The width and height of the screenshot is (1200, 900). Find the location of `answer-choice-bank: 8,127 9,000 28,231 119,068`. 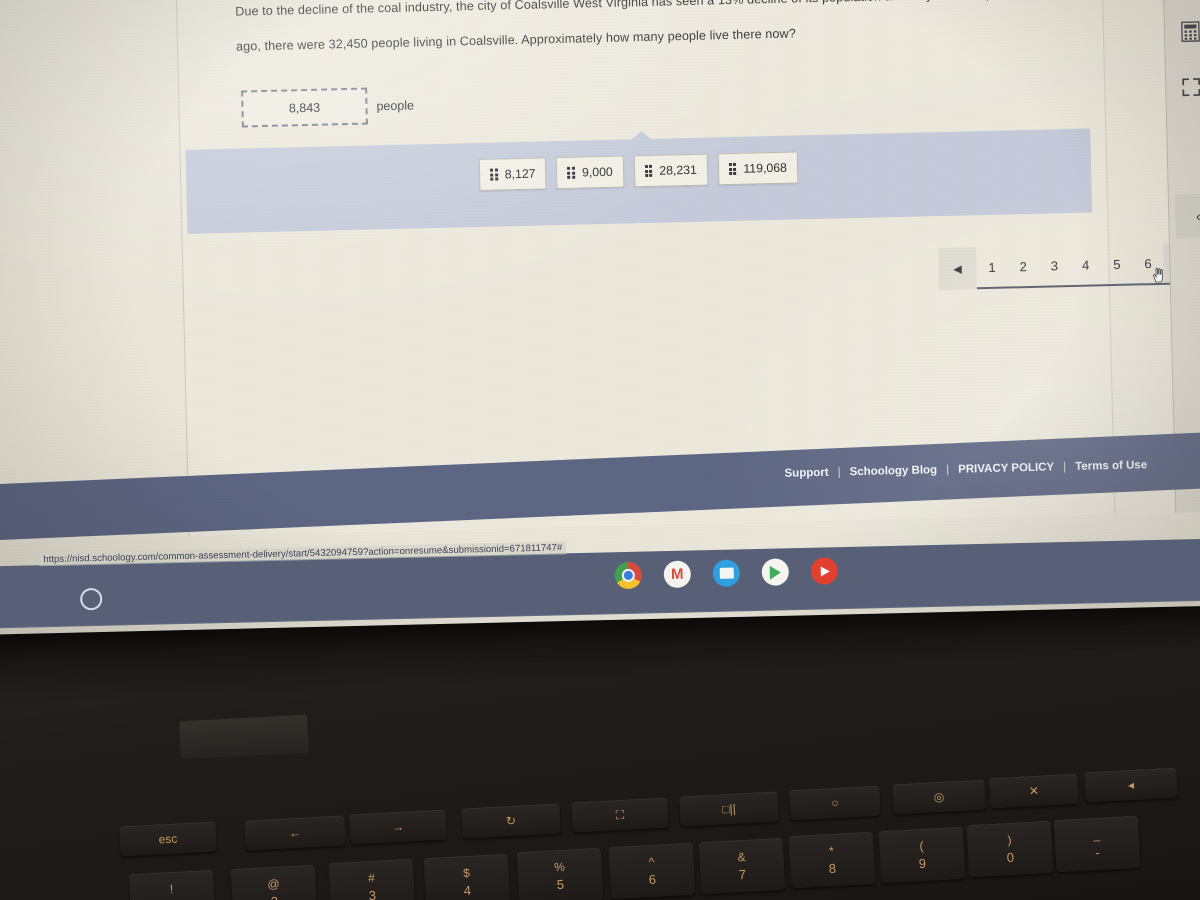

answer-choice-bank: 8,127 9,000 28,231 119,068 is located at coordinates (639, 181).